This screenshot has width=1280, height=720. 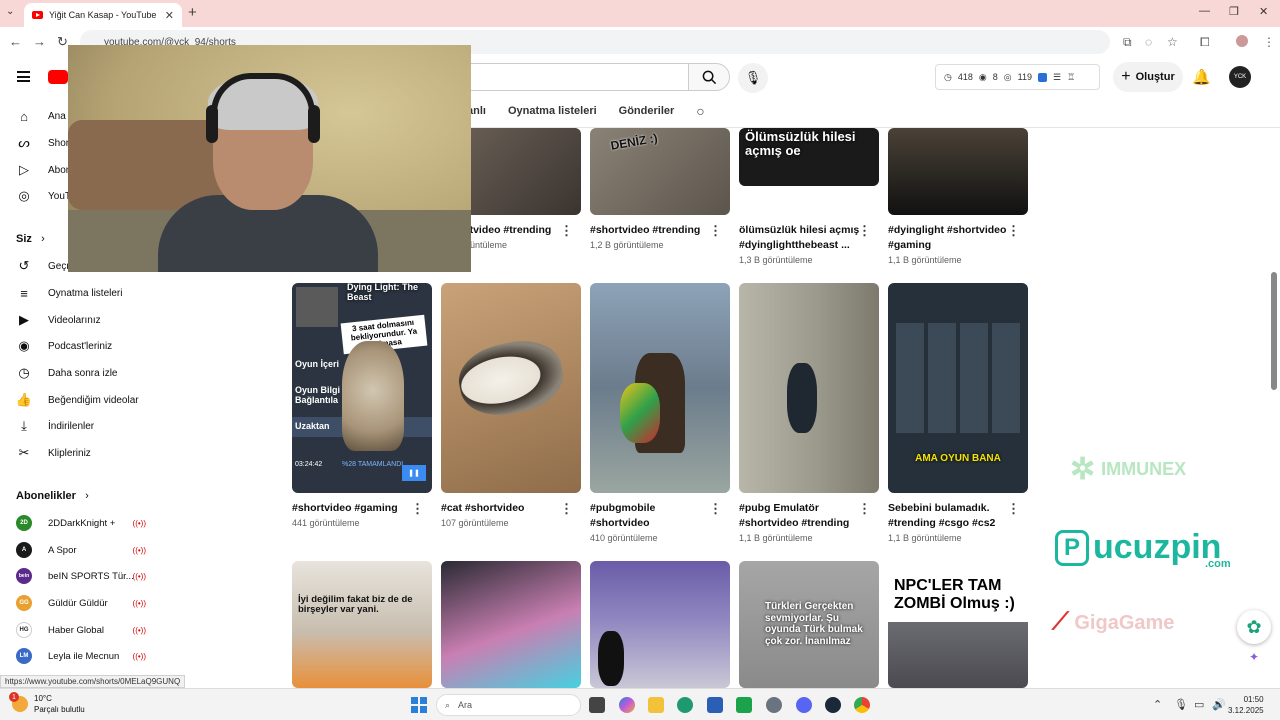 What do you see at coordinates (81, 576) in the screenshot?
I see `subscription-item: bein beIN SPORTS Tür... ((•))` at bounding box center [81, 576].